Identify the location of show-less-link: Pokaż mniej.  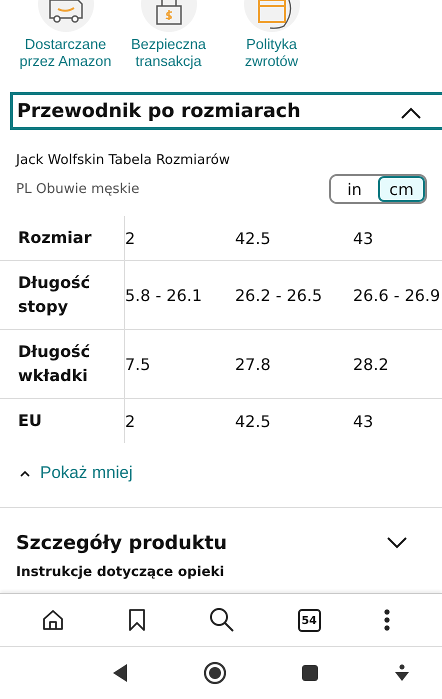
(86, 473).